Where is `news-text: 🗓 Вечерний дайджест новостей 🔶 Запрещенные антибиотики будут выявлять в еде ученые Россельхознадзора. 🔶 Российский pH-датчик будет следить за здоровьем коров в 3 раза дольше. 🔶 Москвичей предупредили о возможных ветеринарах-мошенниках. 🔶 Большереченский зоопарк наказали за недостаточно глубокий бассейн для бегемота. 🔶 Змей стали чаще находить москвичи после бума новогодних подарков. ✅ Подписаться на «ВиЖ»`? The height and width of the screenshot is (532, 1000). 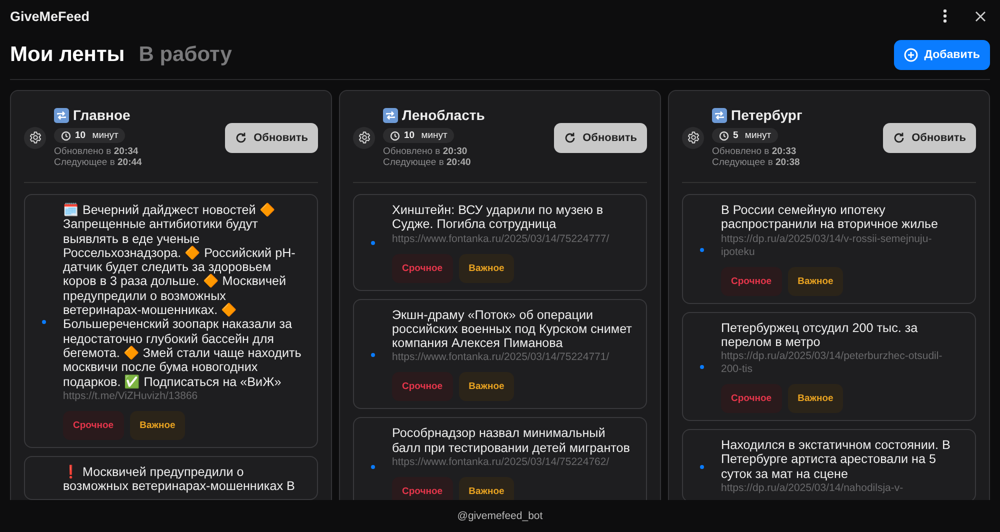 news-text: 🗓 Вечерний дайджест новостей 🔶 Запрещенные антибиотики будут выявлять в еде ученые Россельхознадзора. 🔶 Российский pH-датчик будет следить за здоровьем коров в 3 раза дольше. 🔶 Москвичей предупредили о возможных ветеринарах-мошенниках. 🔶 Большереченский зоопарк наказали за недостаточно глубокий бассейн для бегемота. 🔶 Змей стали чаще находить москвичи после бума новогодних подарков. ✅ Подписаться на «ВиЖ» is located at coordinates (182, 296).